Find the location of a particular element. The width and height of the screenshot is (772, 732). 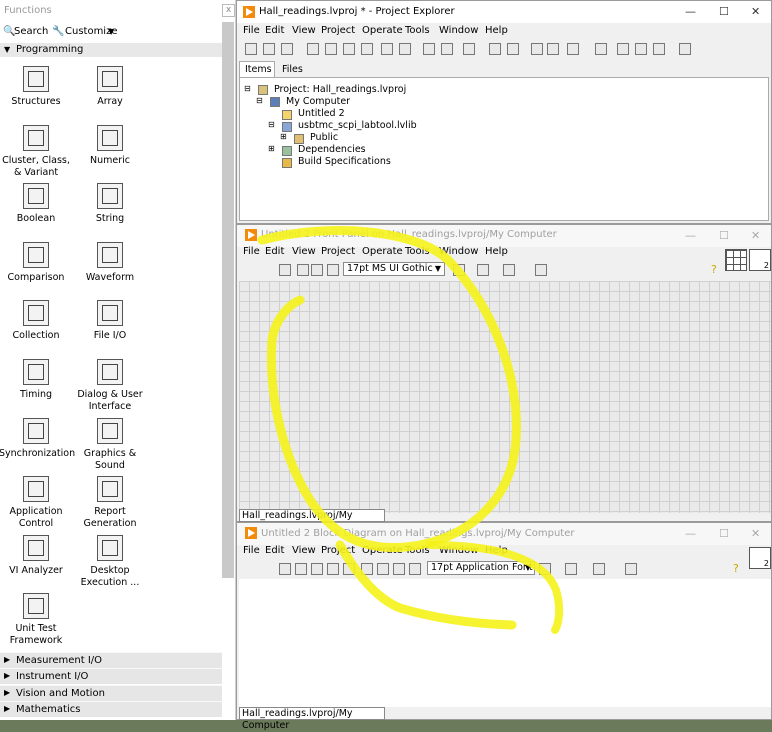

palette-category: ▶ Instrument I/O is located at coordinates (111, 676).